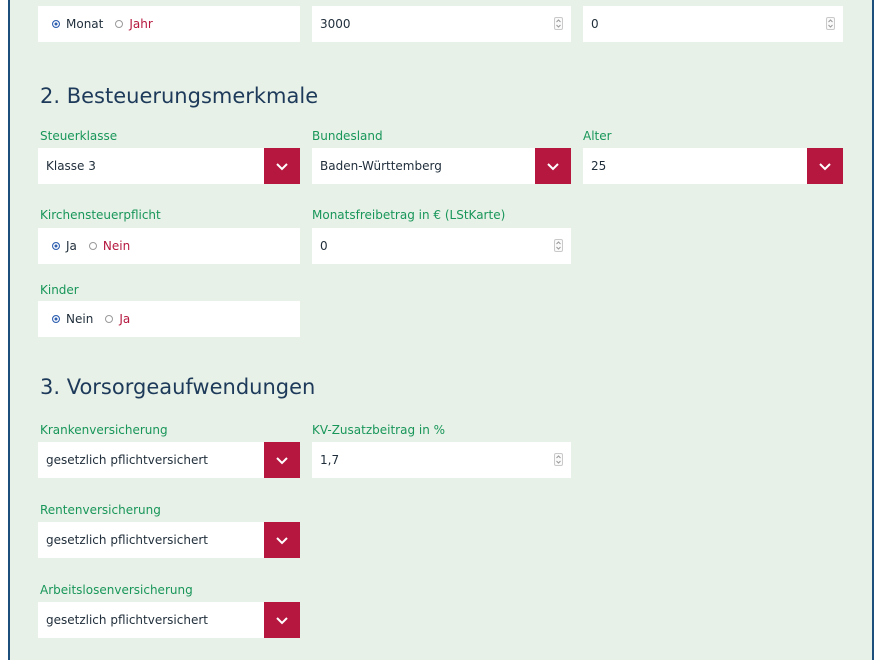 The height and width of the screenshot is (660, 880). What do you see at coordinates (169, 166) in the screenshot?
I see `steuerklasse-select: Klasse 3` at bounding box center [169, 166].